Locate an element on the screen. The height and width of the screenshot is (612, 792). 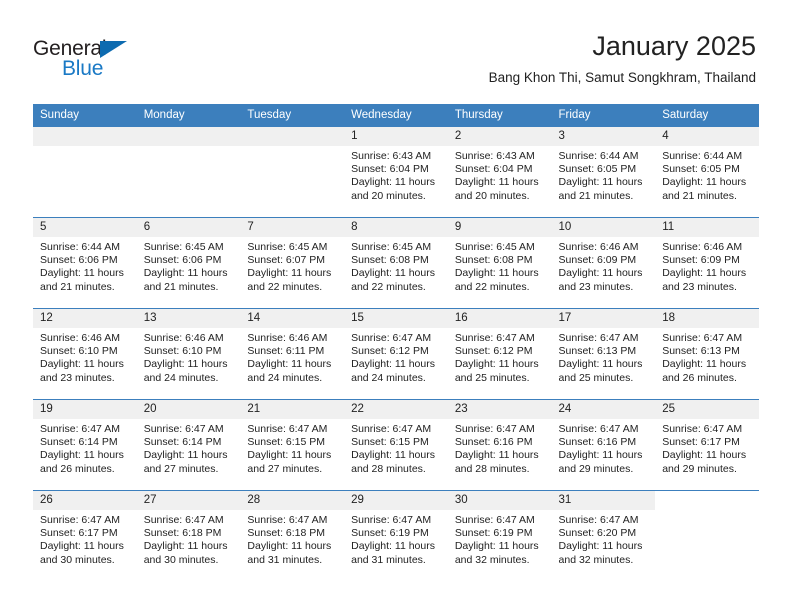
daylight-text-line2: and 27 minutes. is located at coordinates (285, 468).